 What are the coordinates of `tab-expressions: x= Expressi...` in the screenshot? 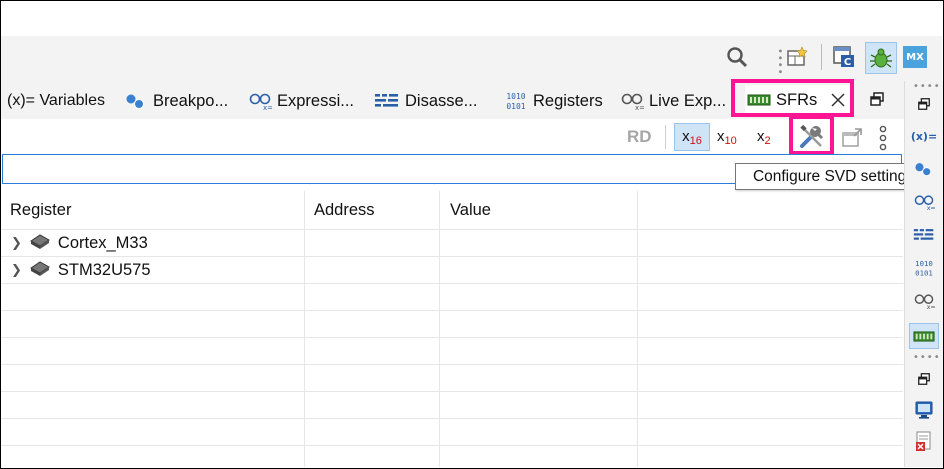 It's located at (301, 101).